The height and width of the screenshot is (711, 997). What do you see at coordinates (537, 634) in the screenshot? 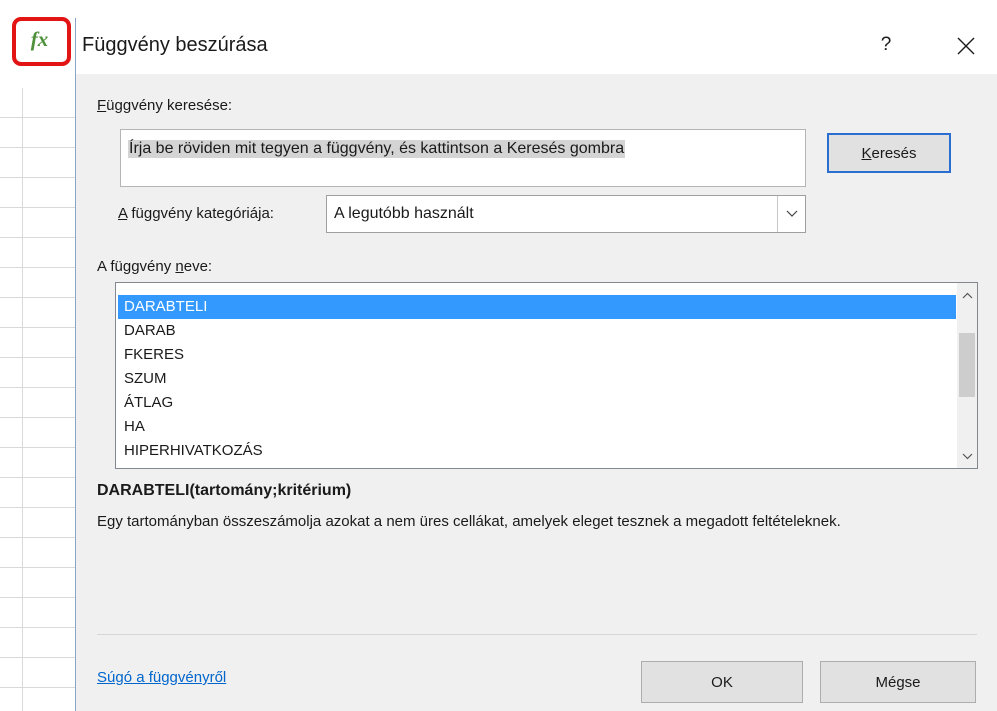
I see `separator` at bounding box center [537, 634].